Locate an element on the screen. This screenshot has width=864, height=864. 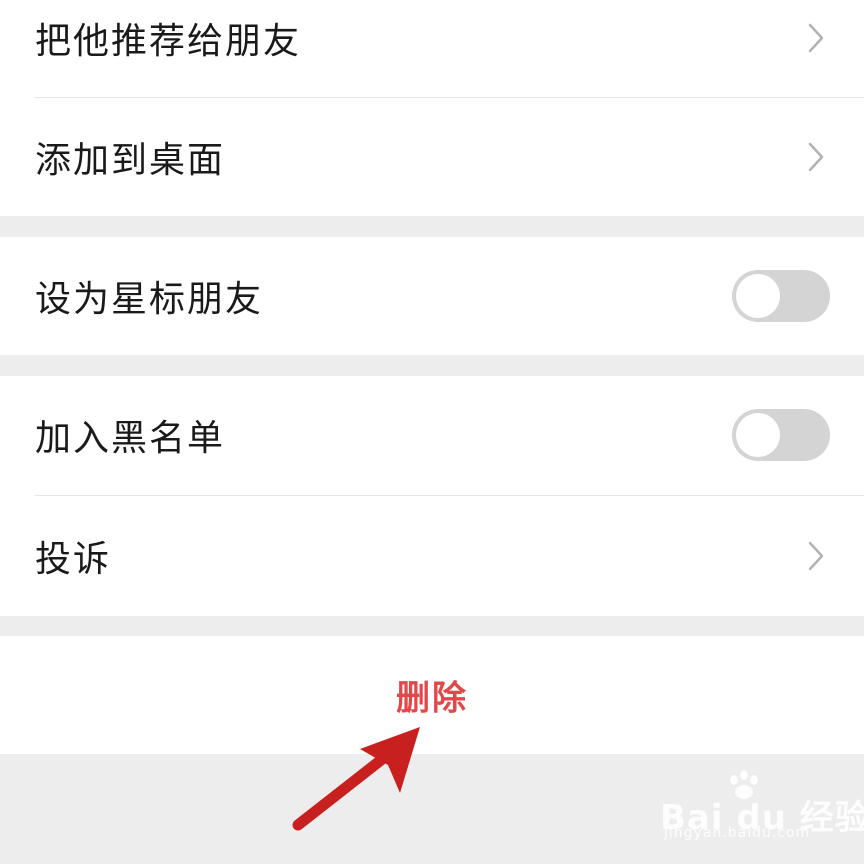
red-arrow-icon is located at coordinates (356, 779).